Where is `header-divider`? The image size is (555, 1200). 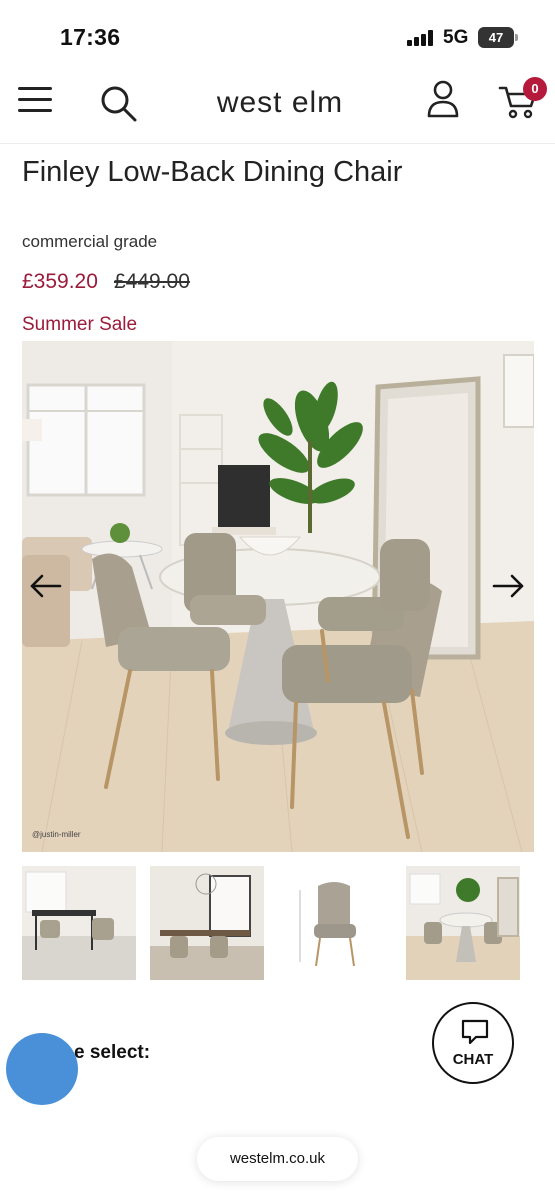 header-divider is located at coordinates (277, 143).